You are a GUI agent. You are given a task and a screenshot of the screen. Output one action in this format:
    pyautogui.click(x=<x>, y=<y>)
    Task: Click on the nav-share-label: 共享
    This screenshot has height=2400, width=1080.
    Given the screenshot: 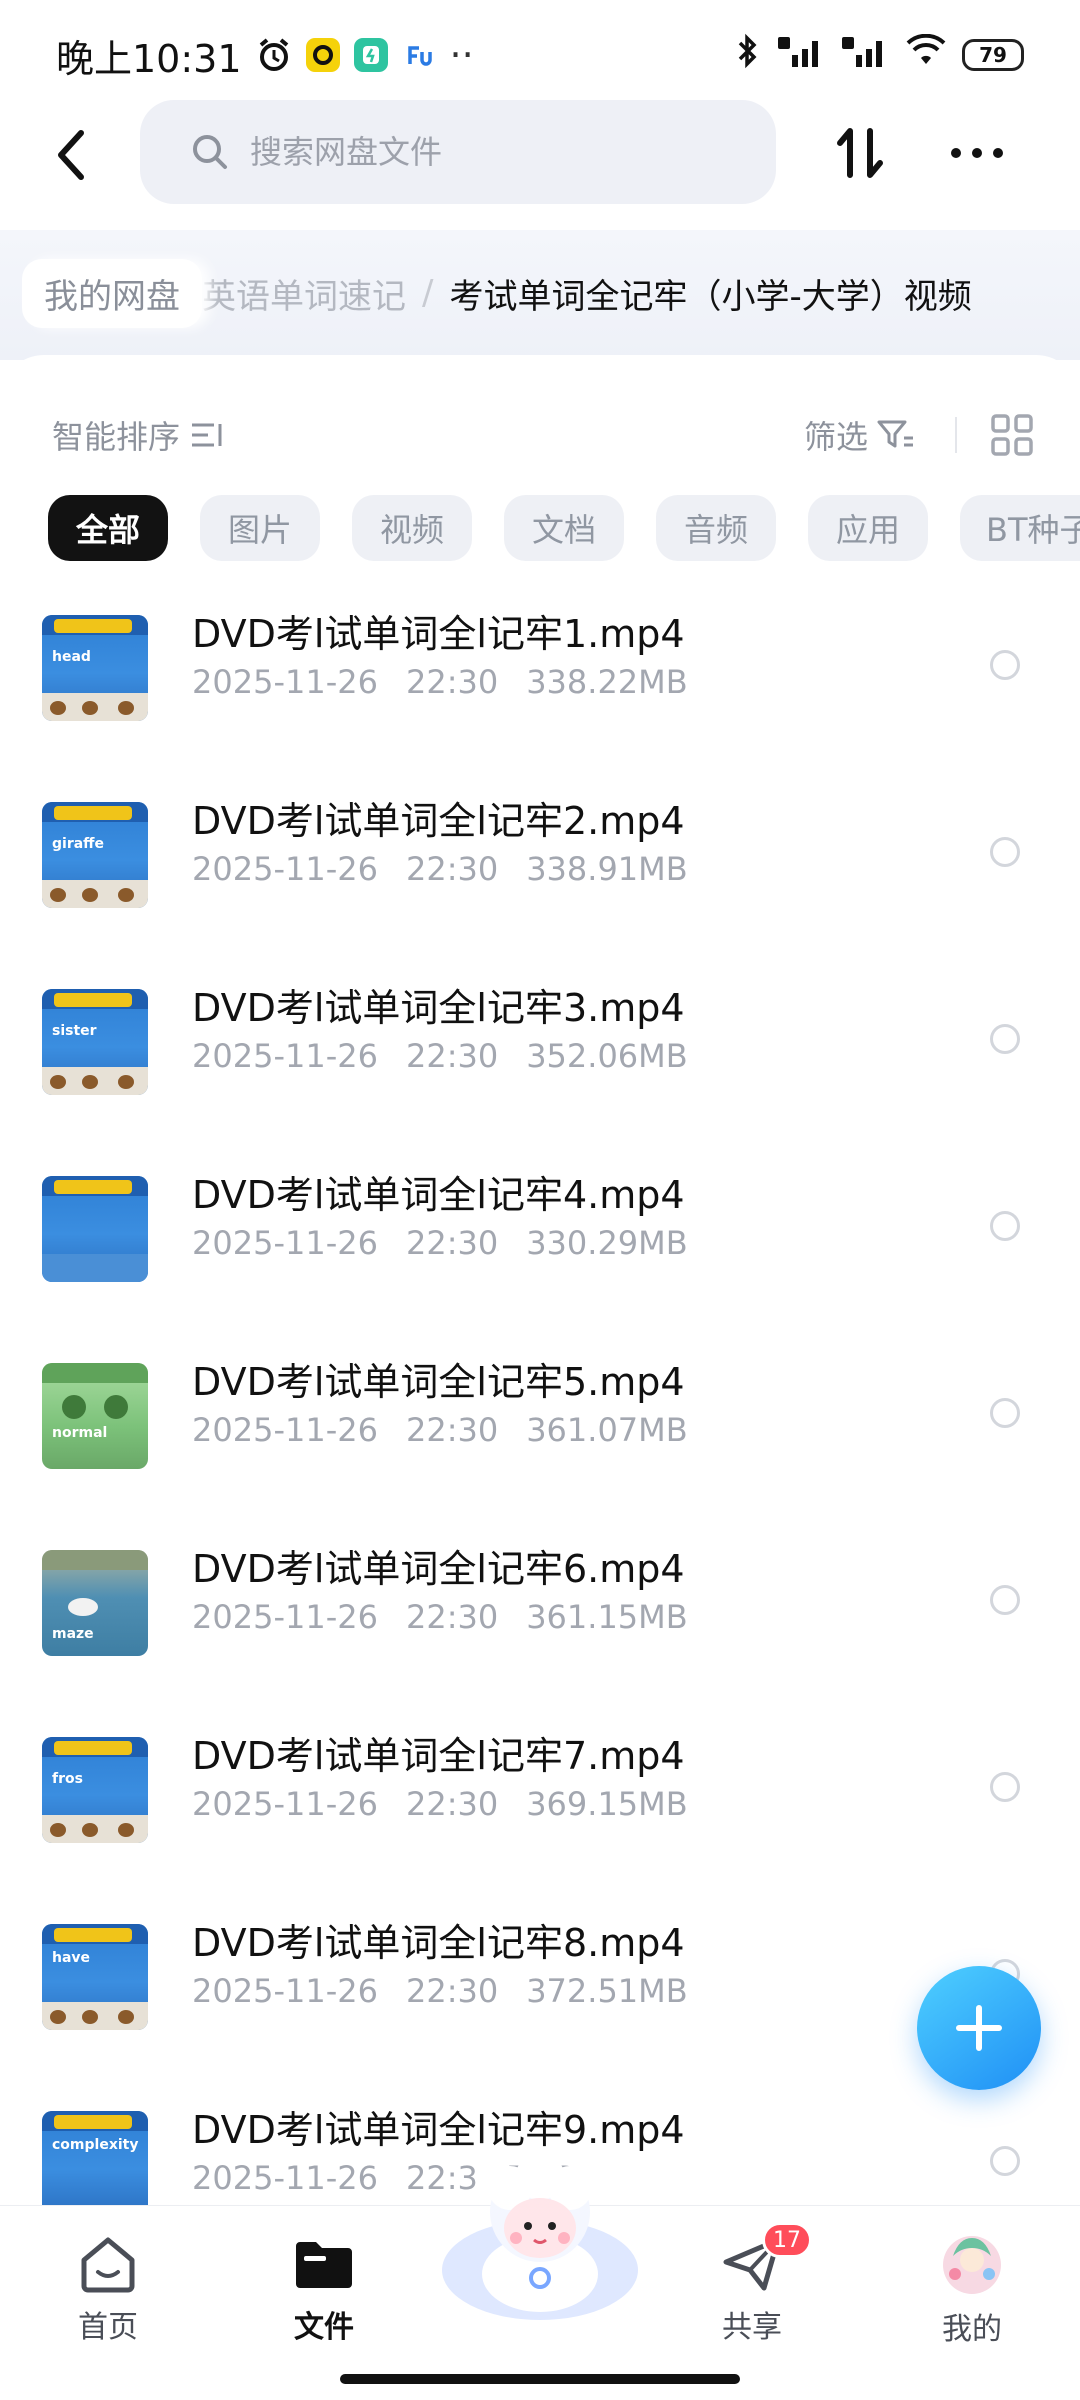 What is the action you would take?
    pyautogui.click(x=752, y=2327)
    